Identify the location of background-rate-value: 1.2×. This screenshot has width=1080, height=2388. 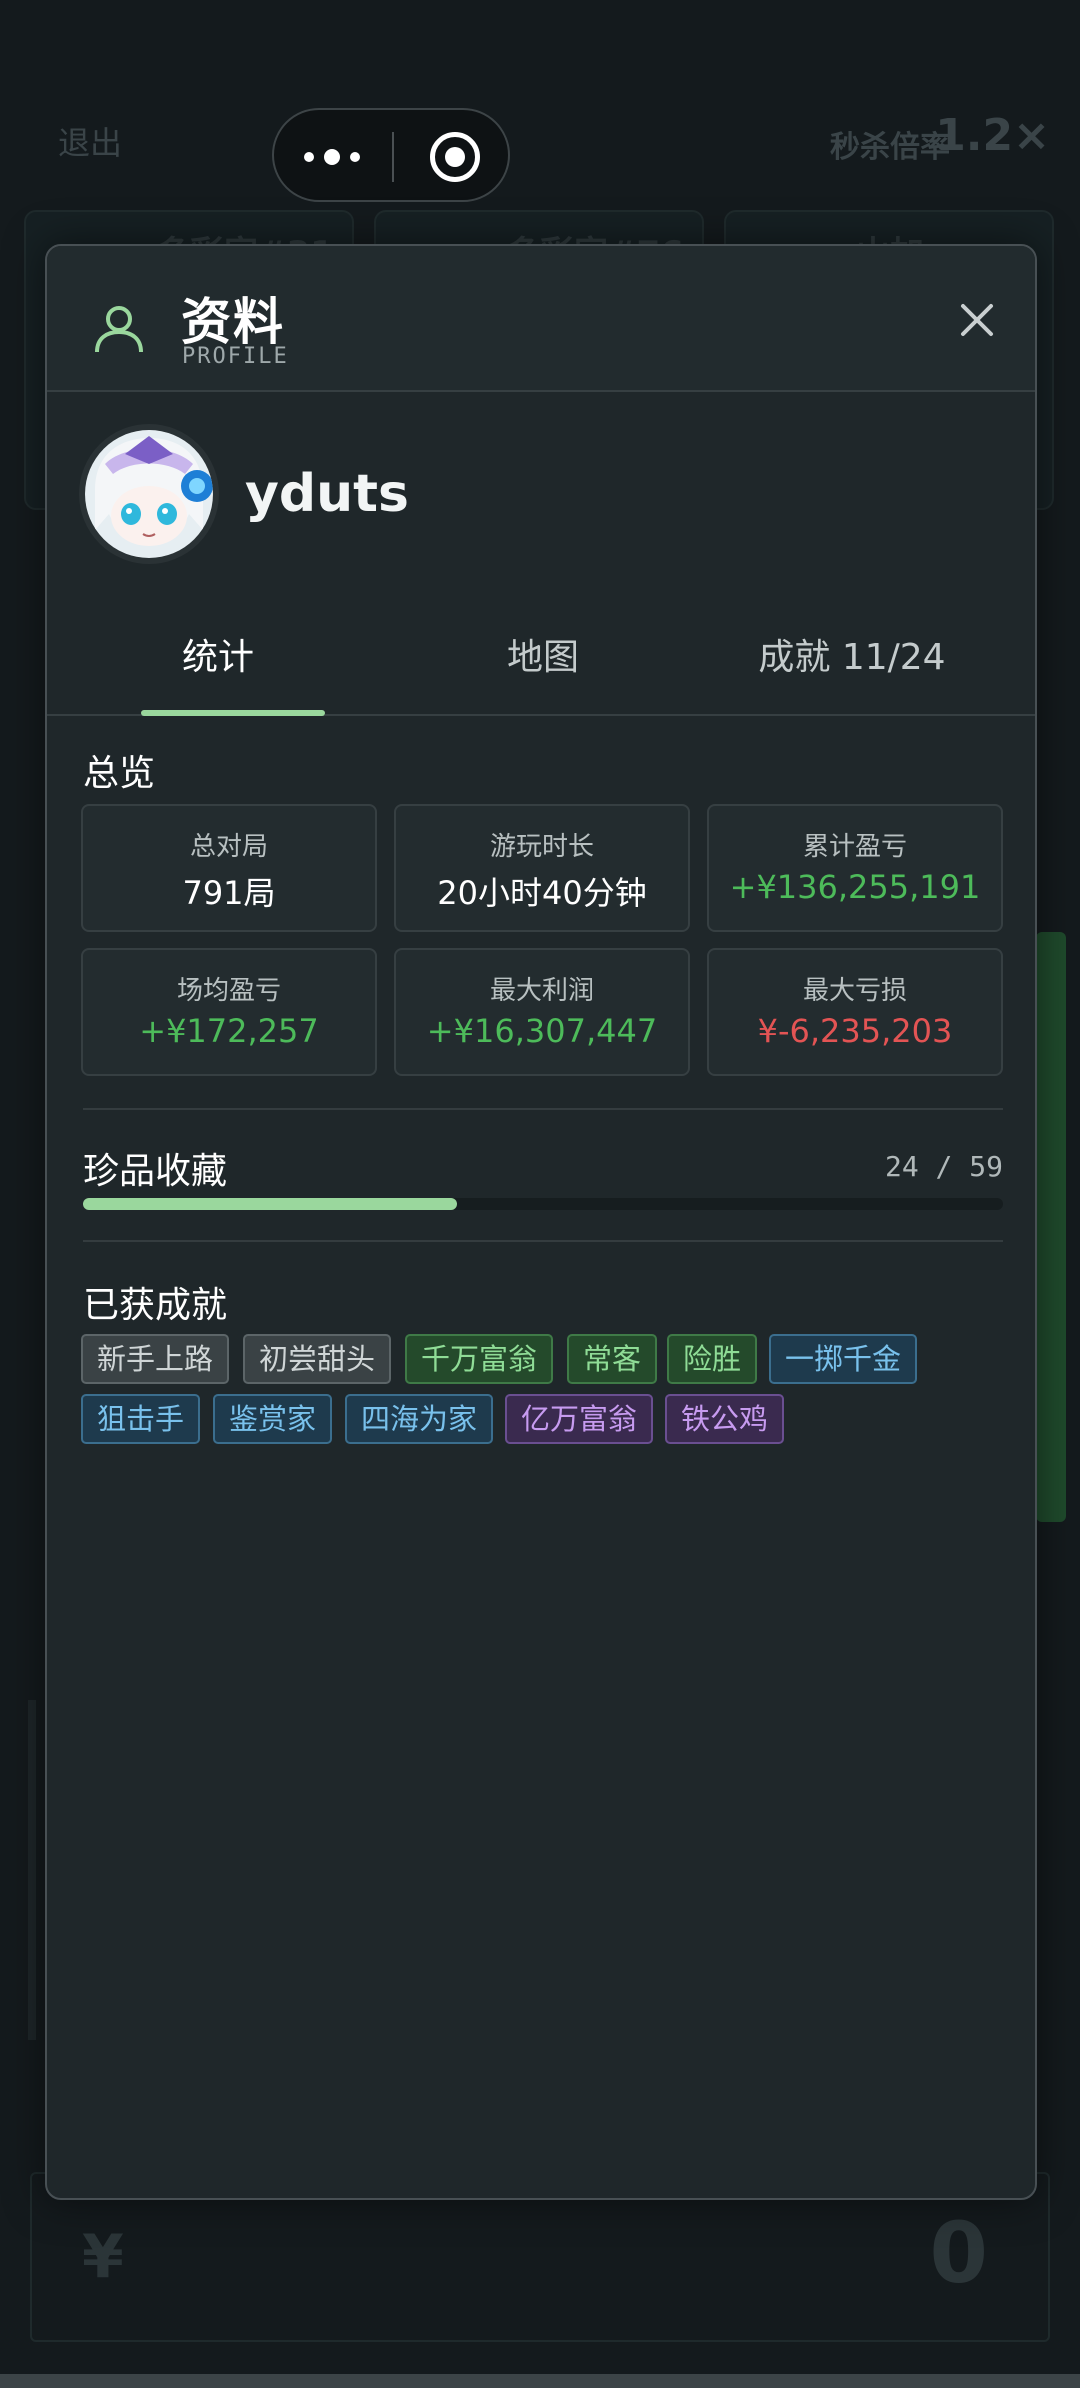
(992, 135).